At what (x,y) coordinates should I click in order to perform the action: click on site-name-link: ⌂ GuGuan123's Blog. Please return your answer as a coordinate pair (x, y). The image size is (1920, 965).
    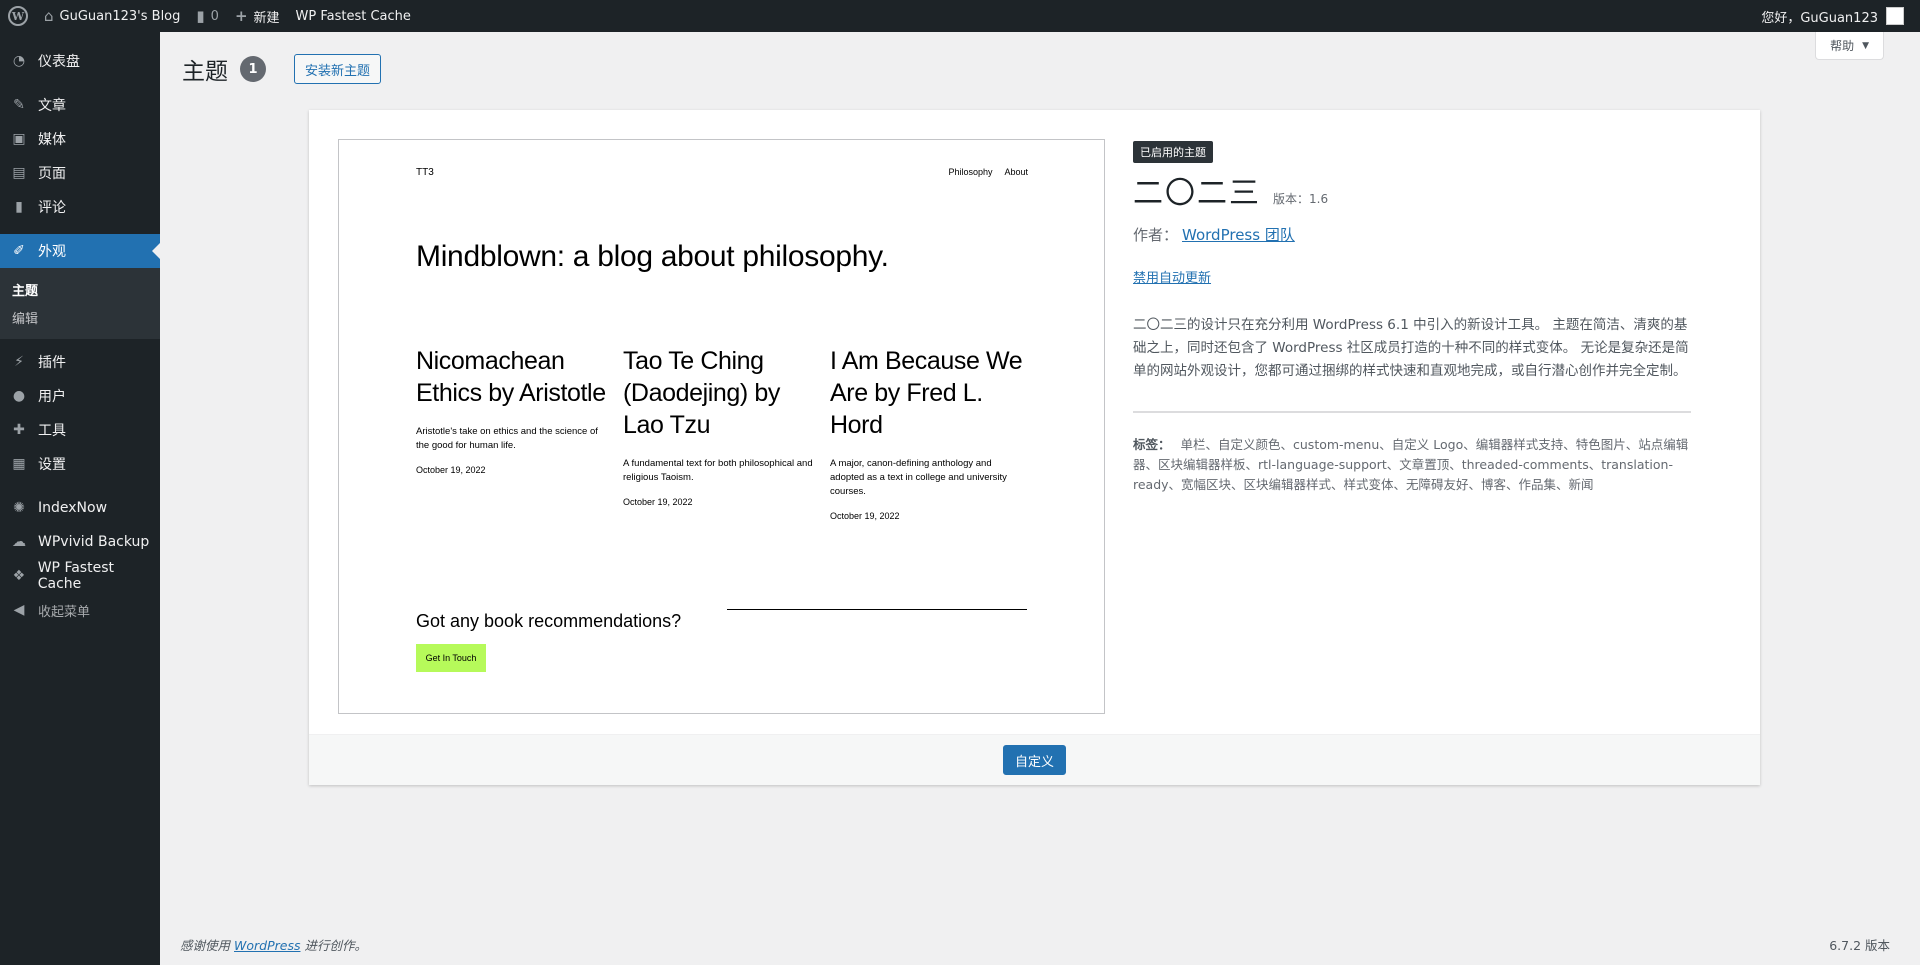
    Looking at the image, I should click on (112, 16).